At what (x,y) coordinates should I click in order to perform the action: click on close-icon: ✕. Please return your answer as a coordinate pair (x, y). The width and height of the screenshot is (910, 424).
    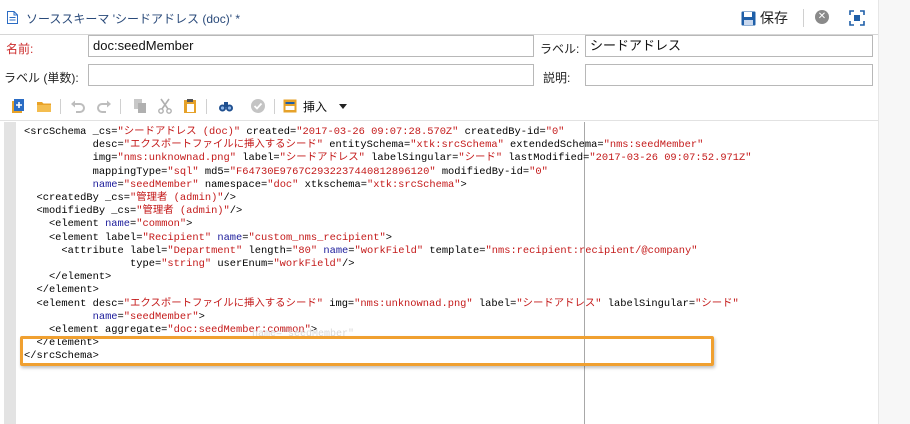
    Looking at the image, I should click on (822, 17).